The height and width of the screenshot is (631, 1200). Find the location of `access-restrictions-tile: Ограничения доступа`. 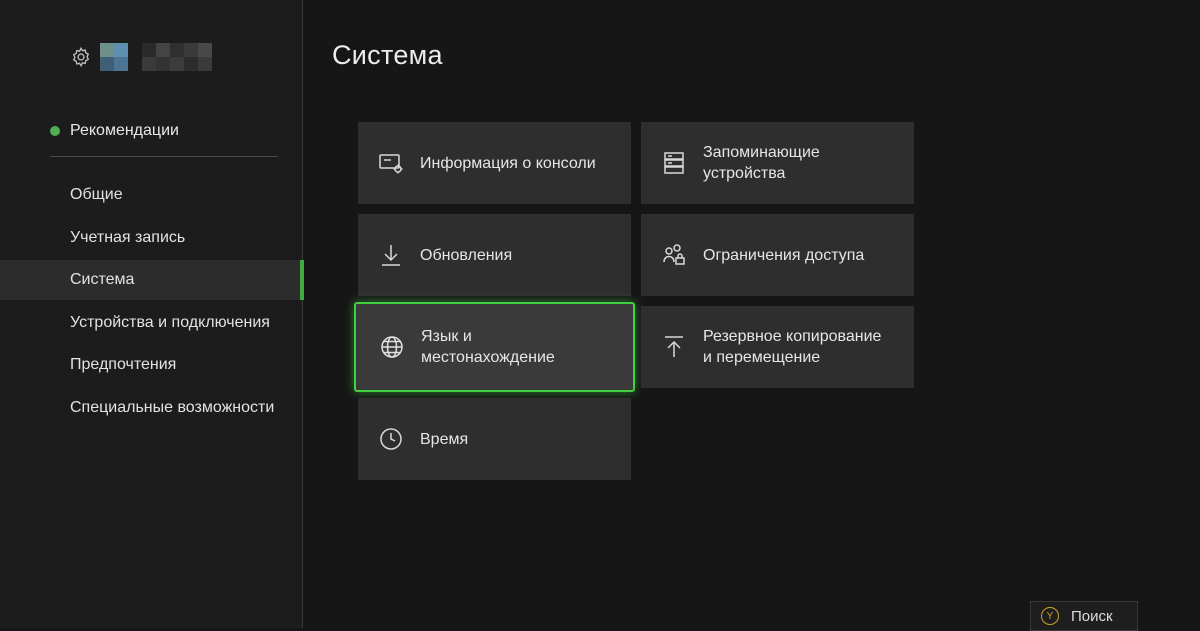

access-restrictions-tile: Ограничения доступа is located at coordinates (777, 255).